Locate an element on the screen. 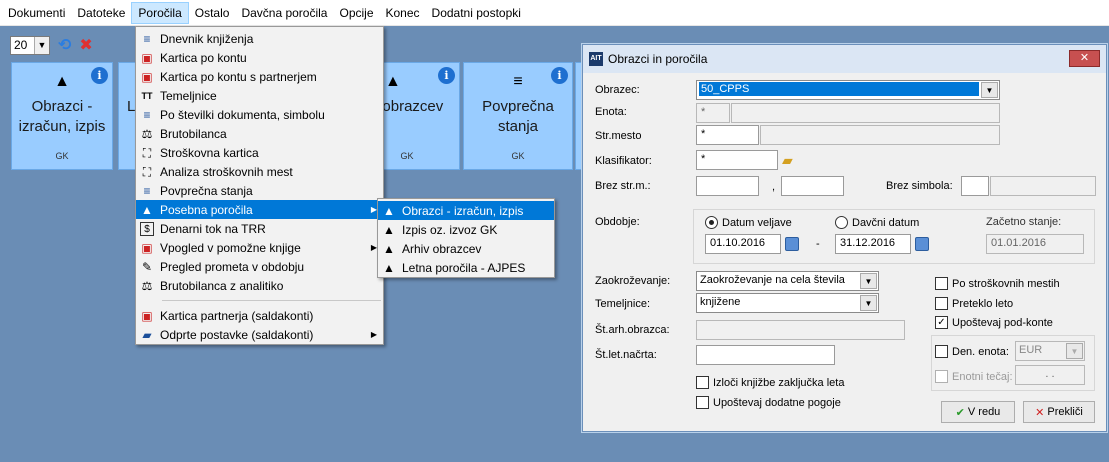  refresh-icon: ⟲ is located at coordinates (64, 45).